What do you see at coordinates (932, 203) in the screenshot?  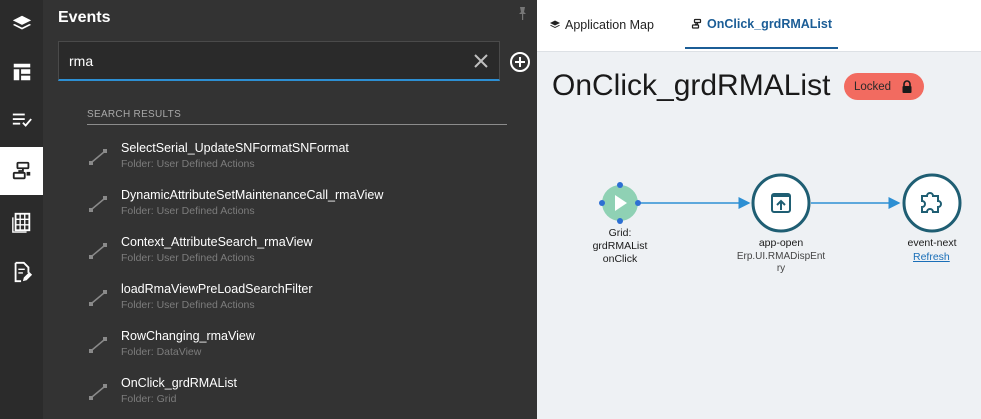 I see `event-next-node` at bounding box center [932, 203].